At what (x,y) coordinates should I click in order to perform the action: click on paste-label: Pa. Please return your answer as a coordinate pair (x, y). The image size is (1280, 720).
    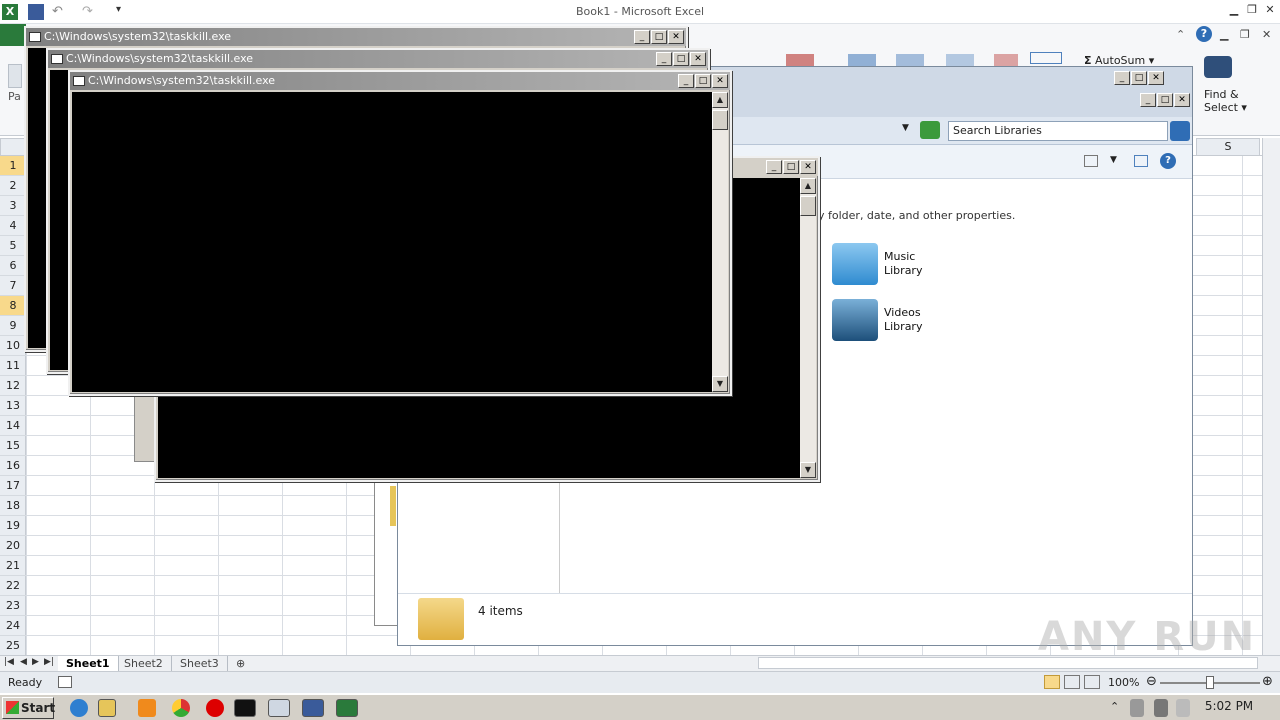
    Looking at the image, I should click on (14, 96).